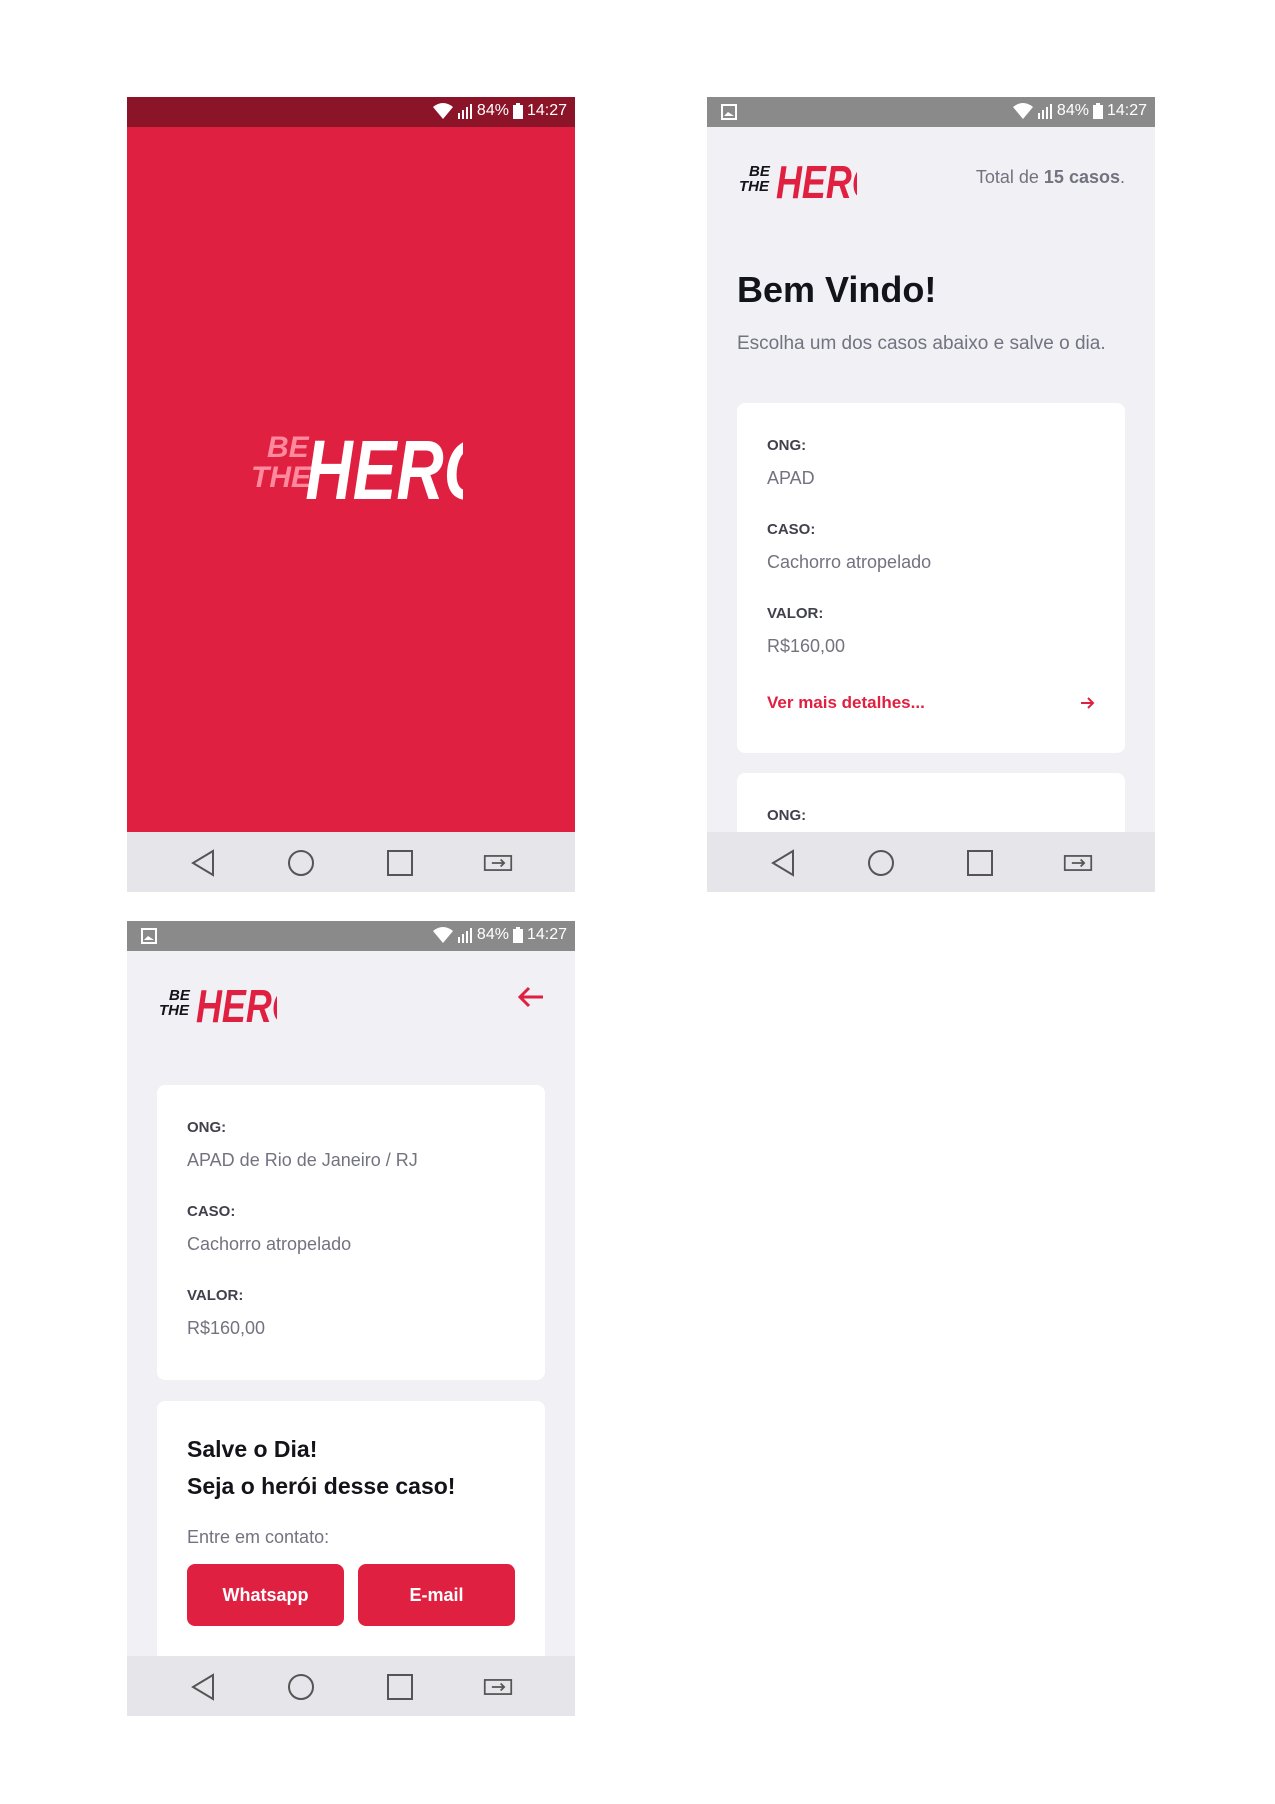 This screenshot has height=1804, width=1275. What do you see at coordinates (252, 1449) in the screenshot?
I see `hero-title-line1: Salve o Dia!` at bounding box center [252, 1449].